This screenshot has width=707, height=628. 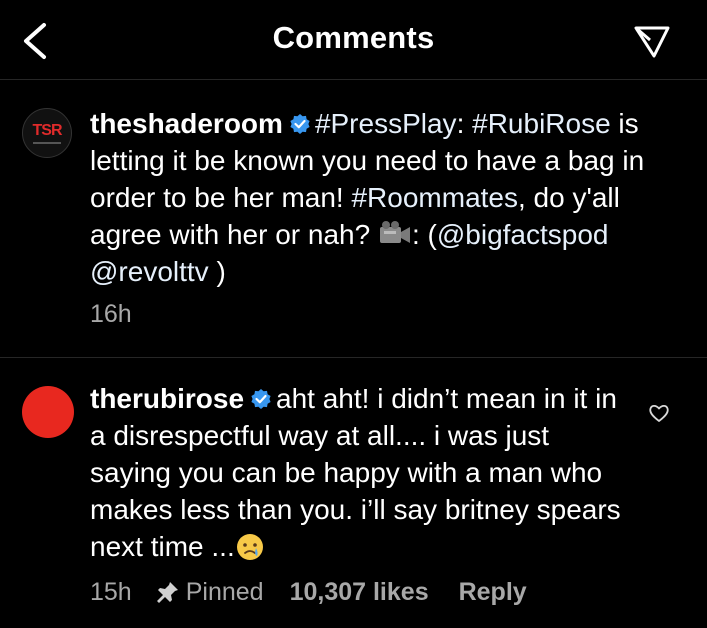 What do you see at coordinates (464, 123) in the screenshot?
I see `caption-segment: :` at bounding box center [464, 123].